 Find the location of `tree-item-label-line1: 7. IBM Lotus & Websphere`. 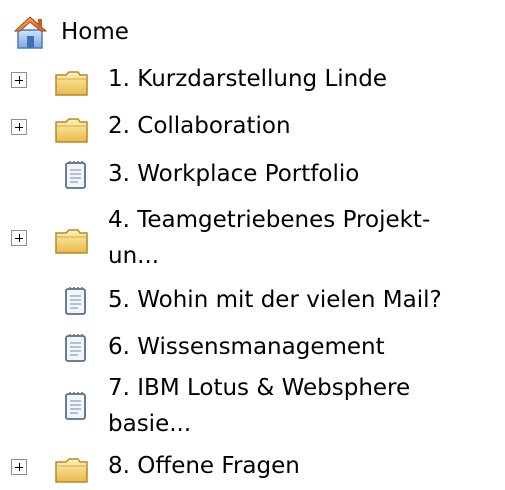

tree-item-label-line1: 7. IBM Lotus & Websphere is located at coordinates (259, 388).